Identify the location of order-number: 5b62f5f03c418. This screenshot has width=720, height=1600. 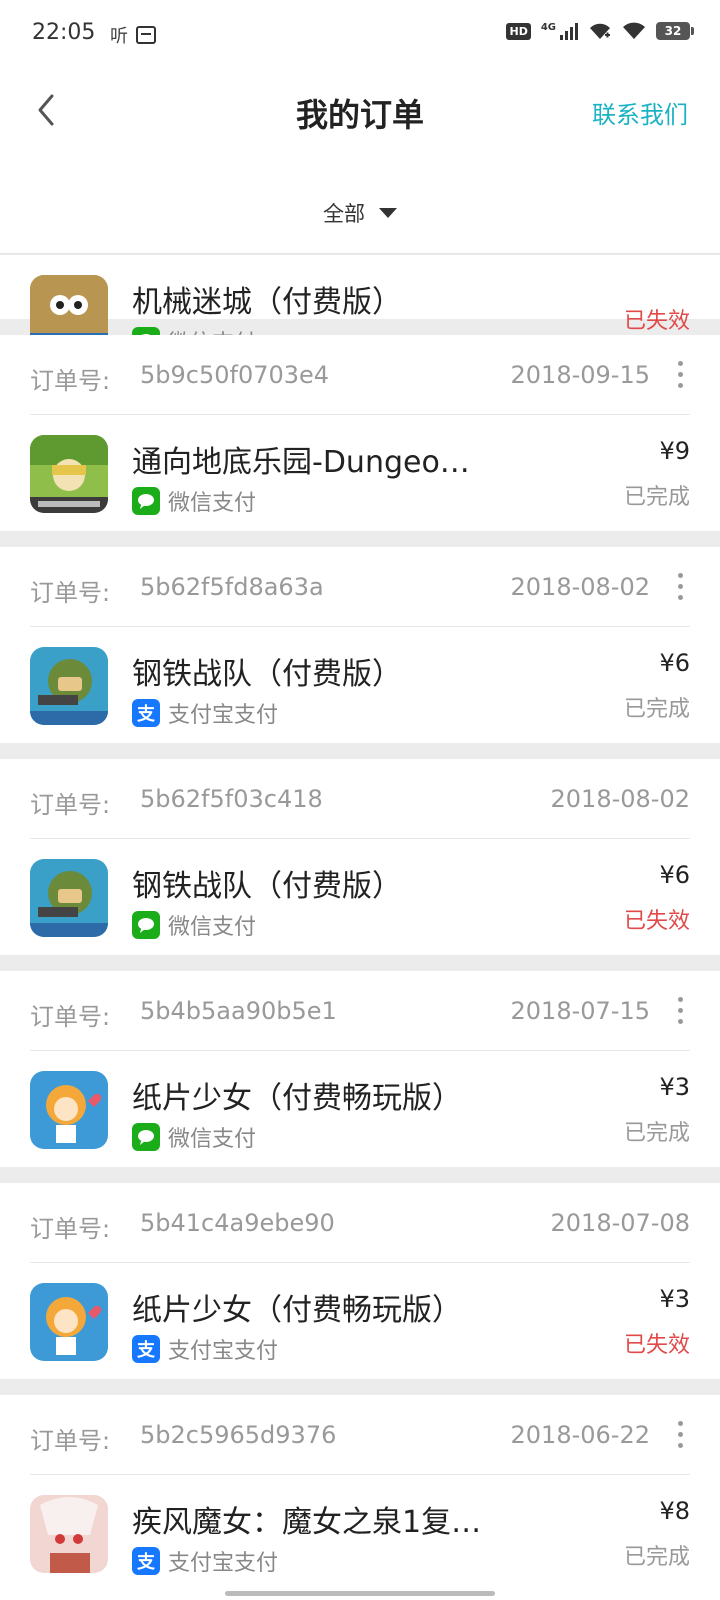
(231, 799).